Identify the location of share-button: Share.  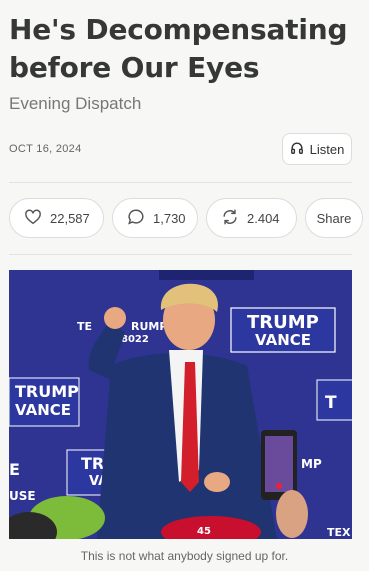
(334, 218).